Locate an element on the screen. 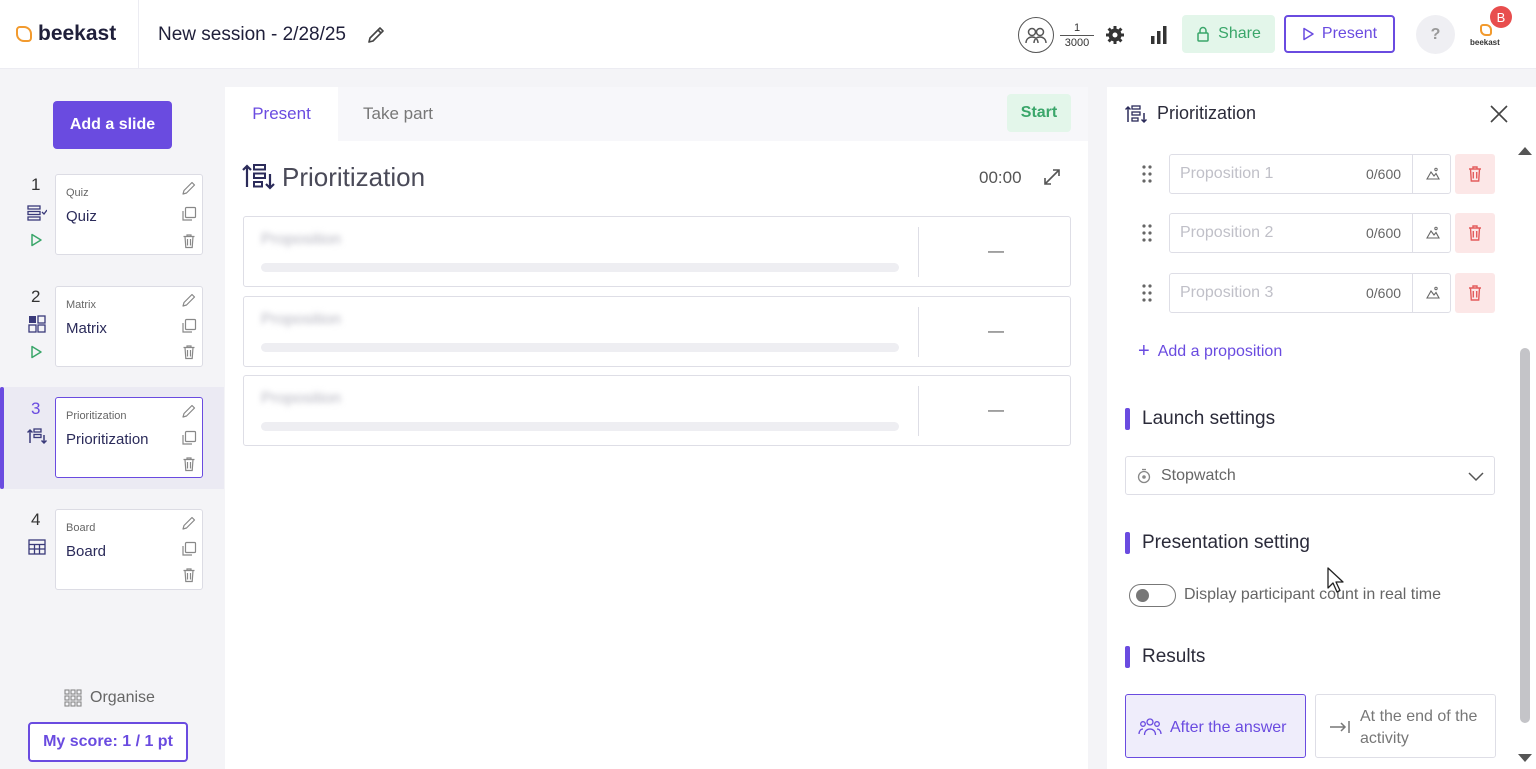  slide-number: 1 is located at coordinates (36, 184).